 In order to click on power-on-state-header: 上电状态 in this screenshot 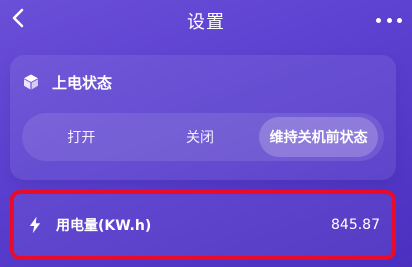, I will do `click(67, 82)`.